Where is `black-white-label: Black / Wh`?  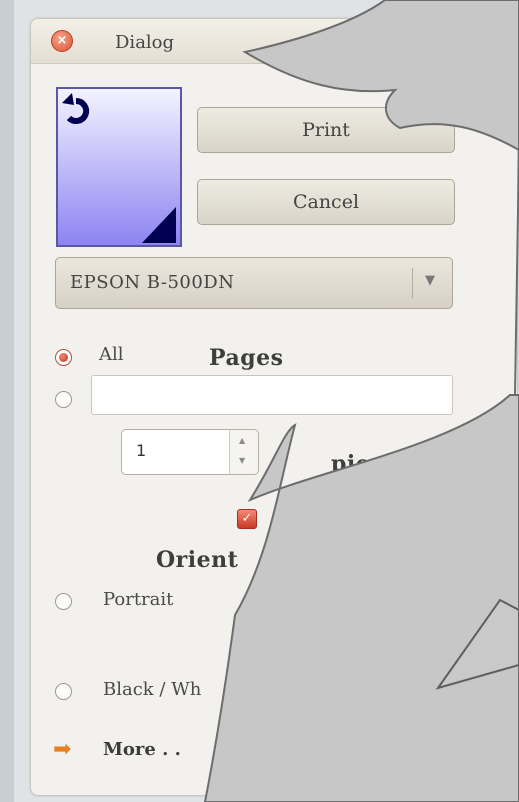
black-white-label: Black / Wh is located at coordinates (152, 689).